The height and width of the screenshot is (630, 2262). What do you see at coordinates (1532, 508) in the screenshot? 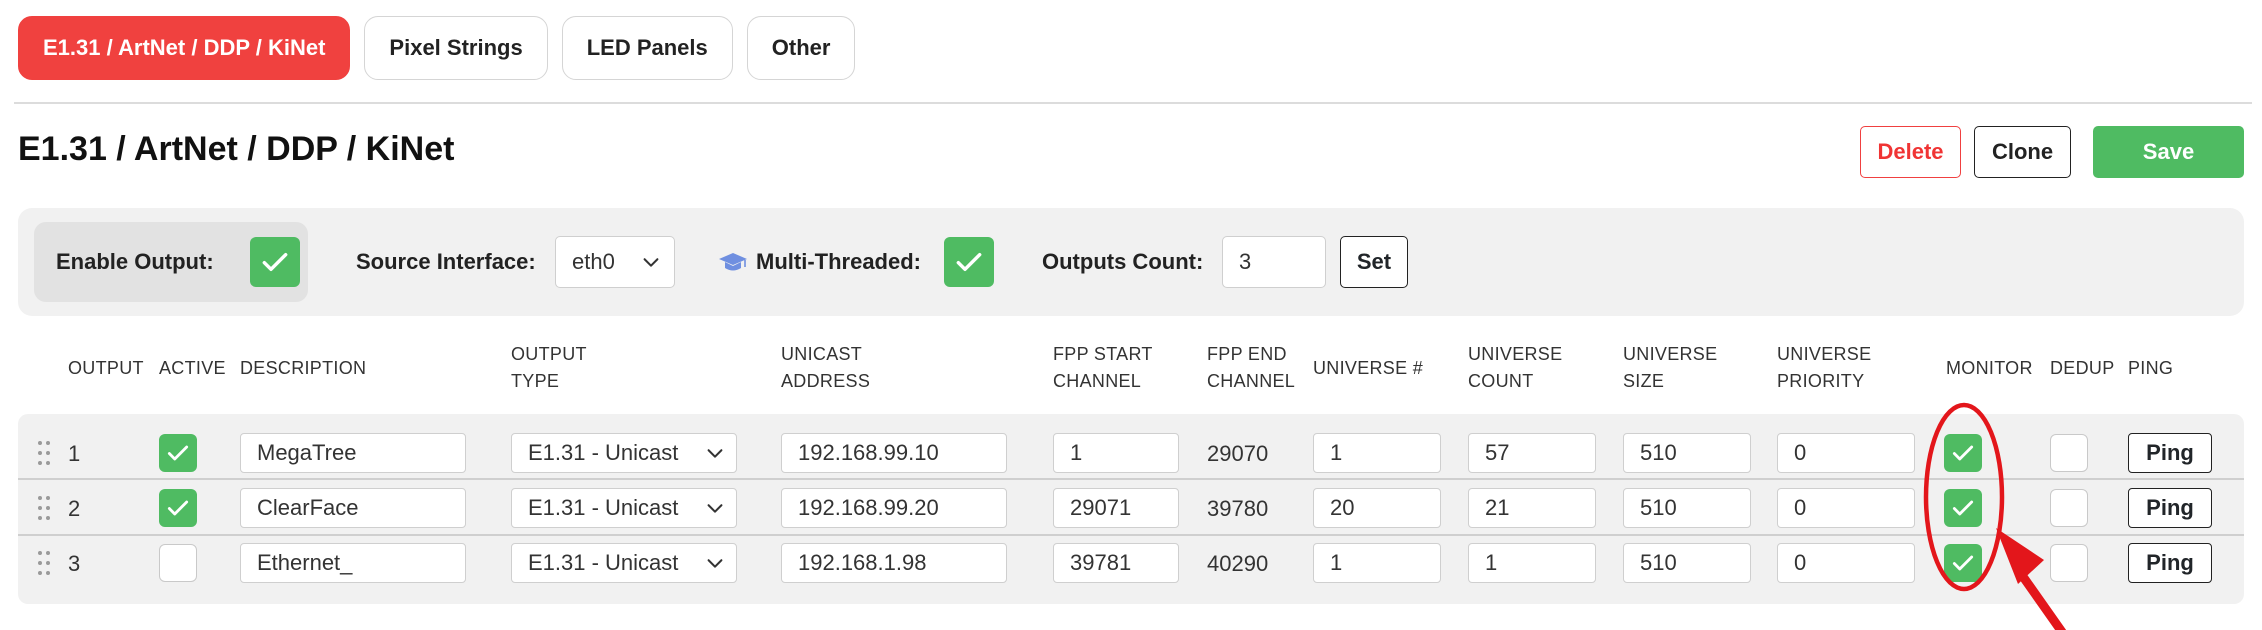
I see `universe-count-input: 21` at bounding box center [1532, 508].